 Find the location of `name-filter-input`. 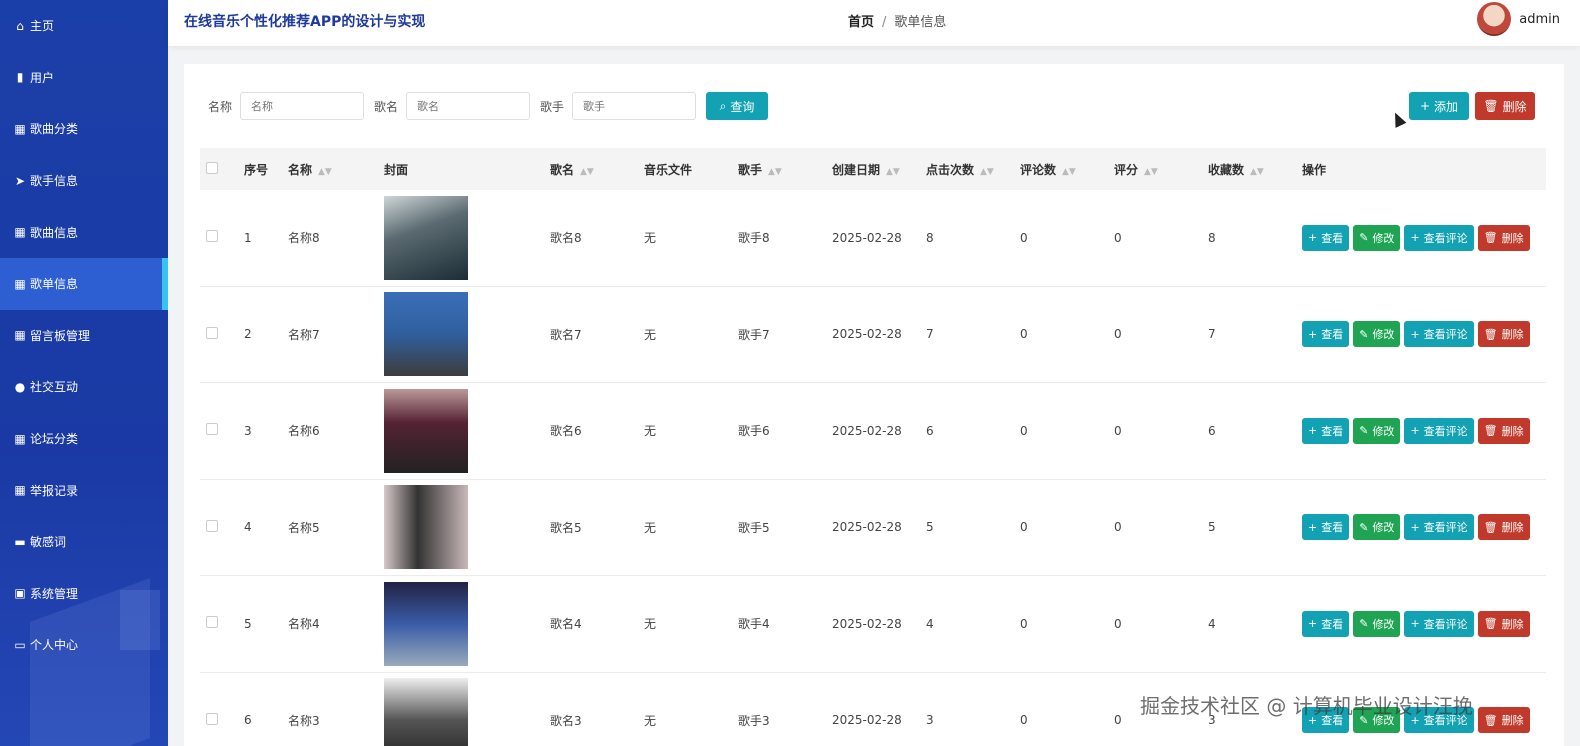

name-filter-input is located at coordinates (302, 106).